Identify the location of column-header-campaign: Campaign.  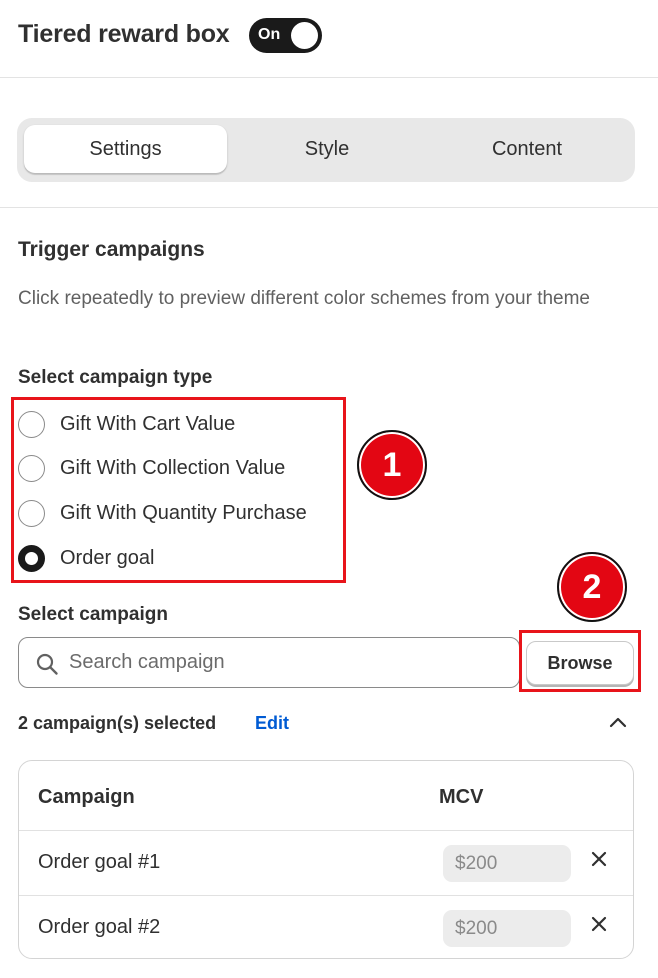
(86, 797).